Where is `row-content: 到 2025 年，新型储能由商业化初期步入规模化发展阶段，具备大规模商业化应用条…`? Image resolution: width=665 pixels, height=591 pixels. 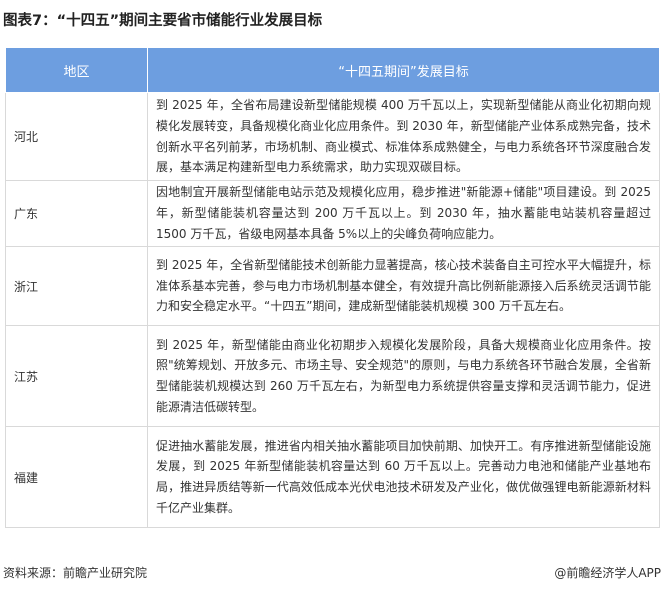
row-content: 到 2025 年，新型储能由商业化初期步入规模化发展阶段，具备大规模商业化应用条… is located at coordinates (403, 376).